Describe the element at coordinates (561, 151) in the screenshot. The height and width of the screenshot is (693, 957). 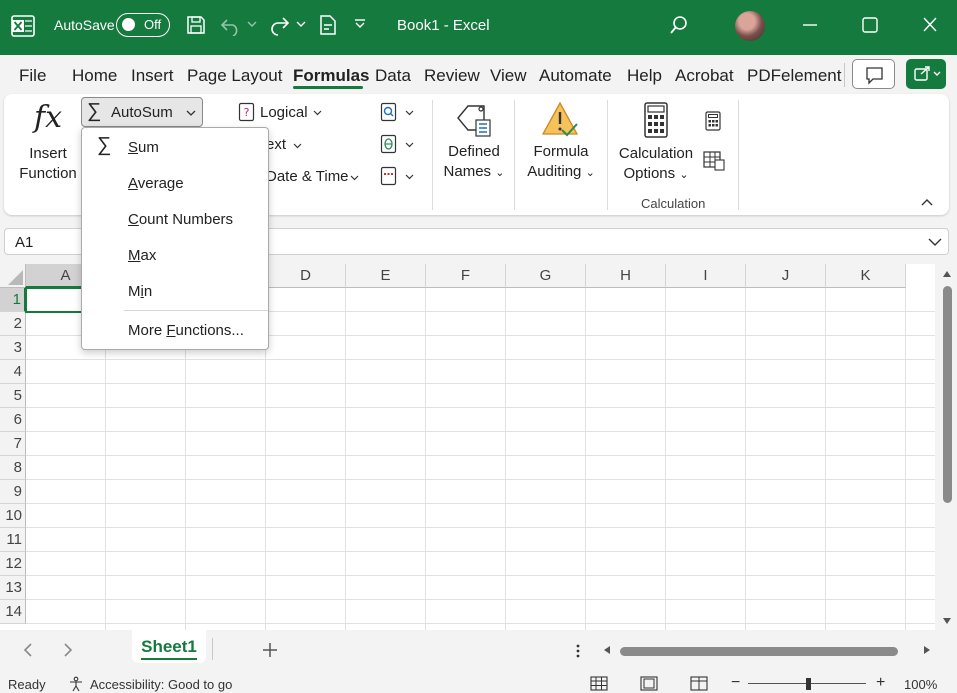
I see `formula-auditing-label-1: Formula` at that location.